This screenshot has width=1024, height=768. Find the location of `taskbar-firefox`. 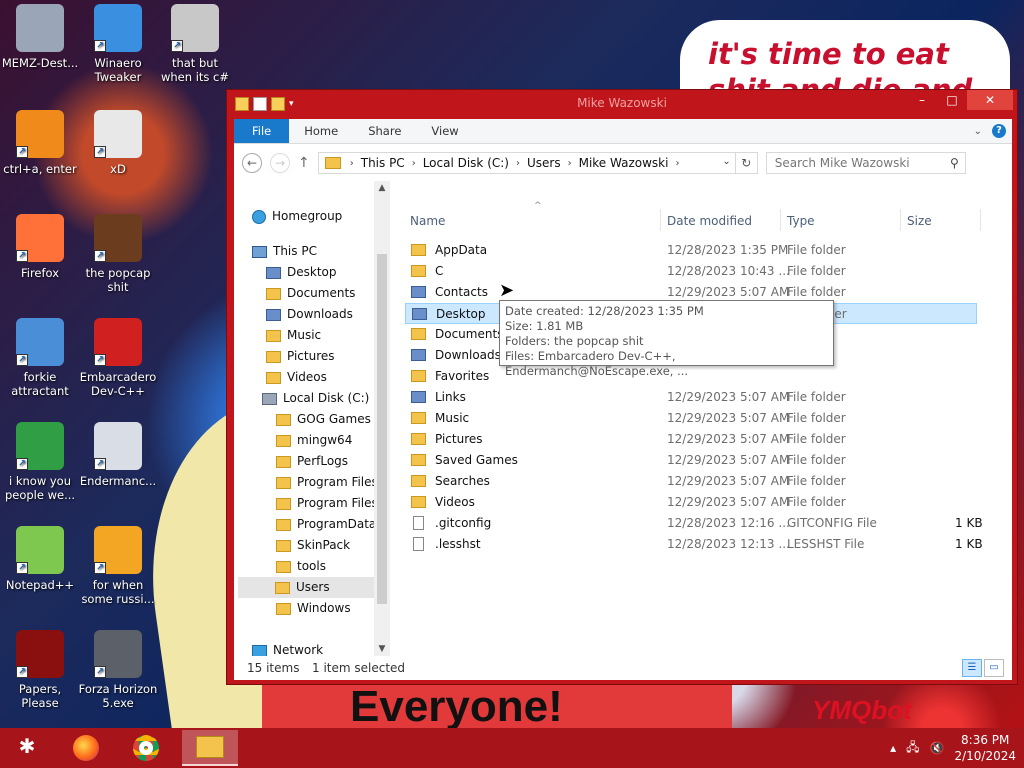

taskbar-firefox is located at coordinates (86, 748).